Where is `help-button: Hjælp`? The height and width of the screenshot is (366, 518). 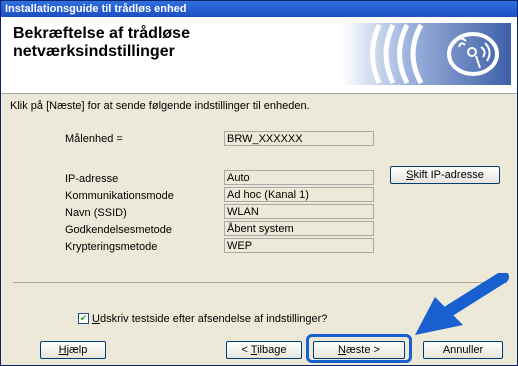
help-button: Hjælp is located at coordinates (73, 350).